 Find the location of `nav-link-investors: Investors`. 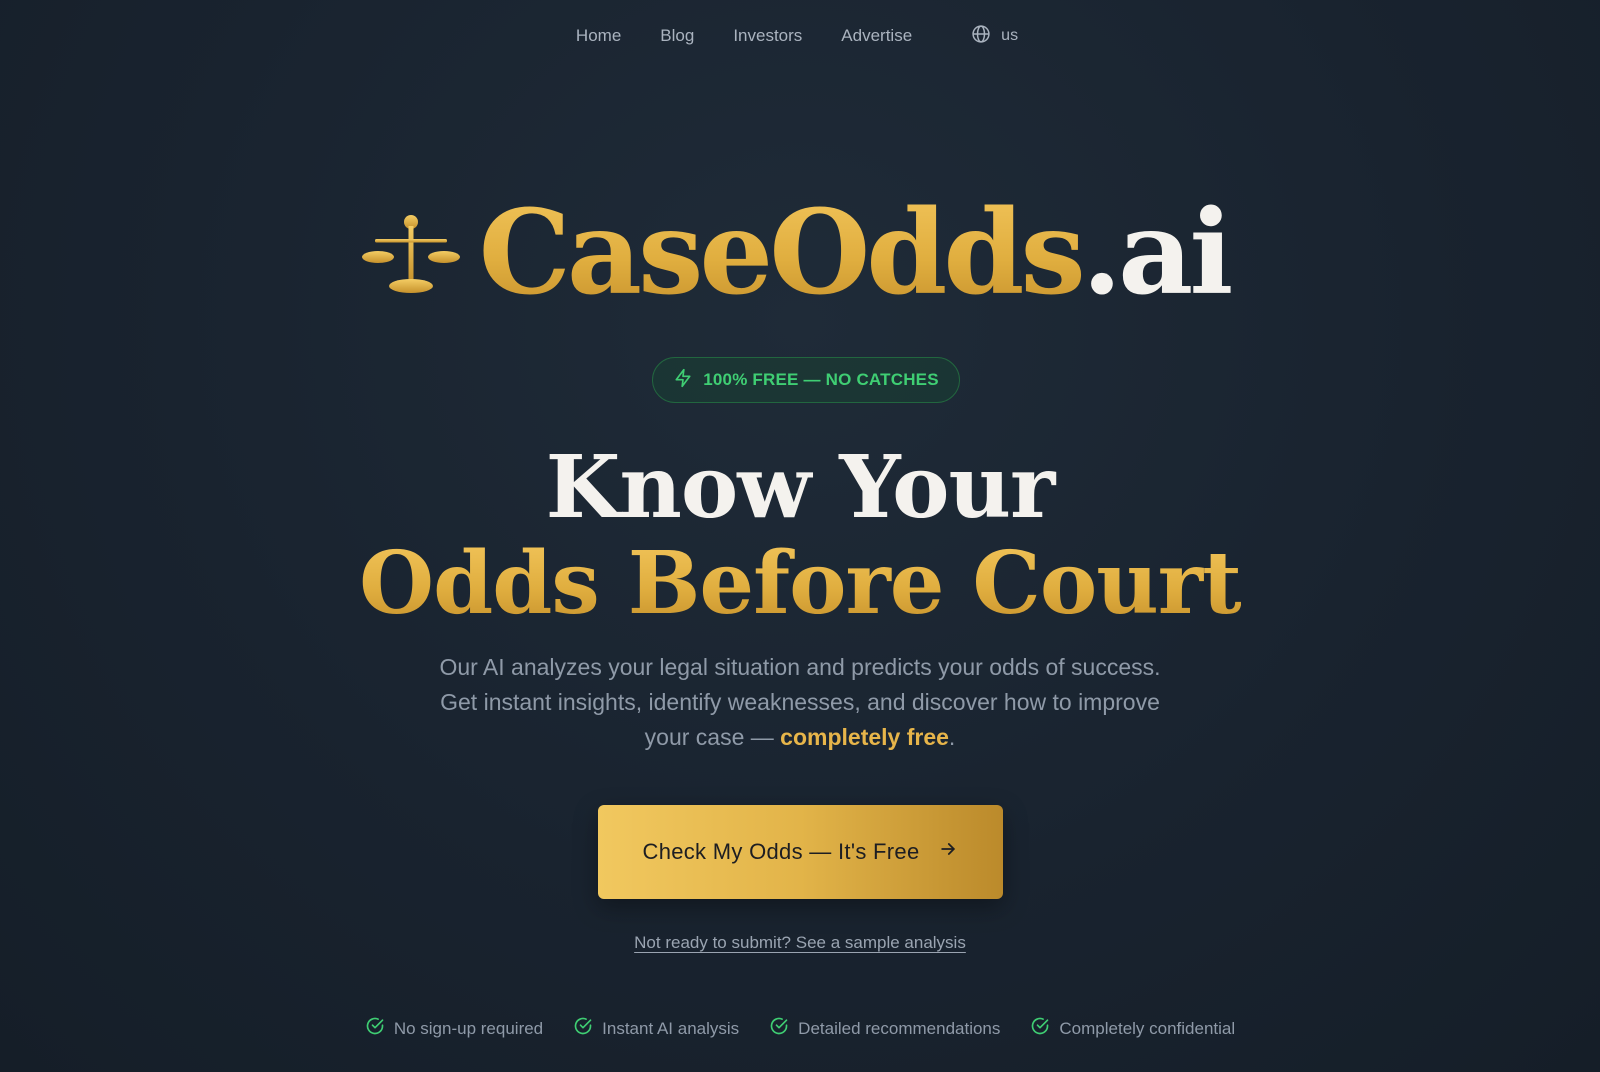

nav-link-investors: Investors is located at coordinates (767, 36).